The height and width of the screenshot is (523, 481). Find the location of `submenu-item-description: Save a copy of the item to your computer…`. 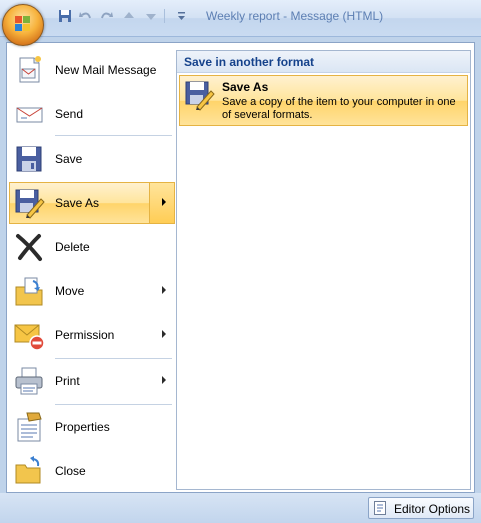

submenu-item-description: Save a copy of the item to your computer… is located at coordinates (339, 108).